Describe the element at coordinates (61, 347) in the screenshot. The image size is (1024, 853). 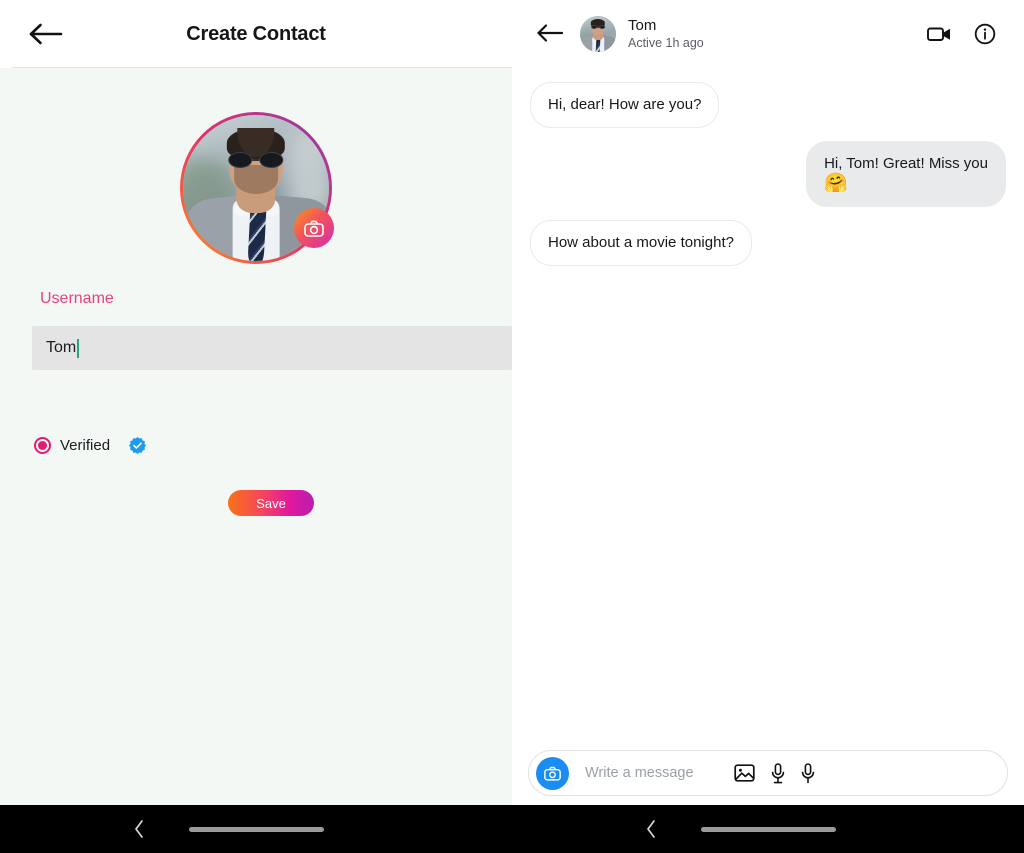
I see `username-input-value: Tom` at that location.